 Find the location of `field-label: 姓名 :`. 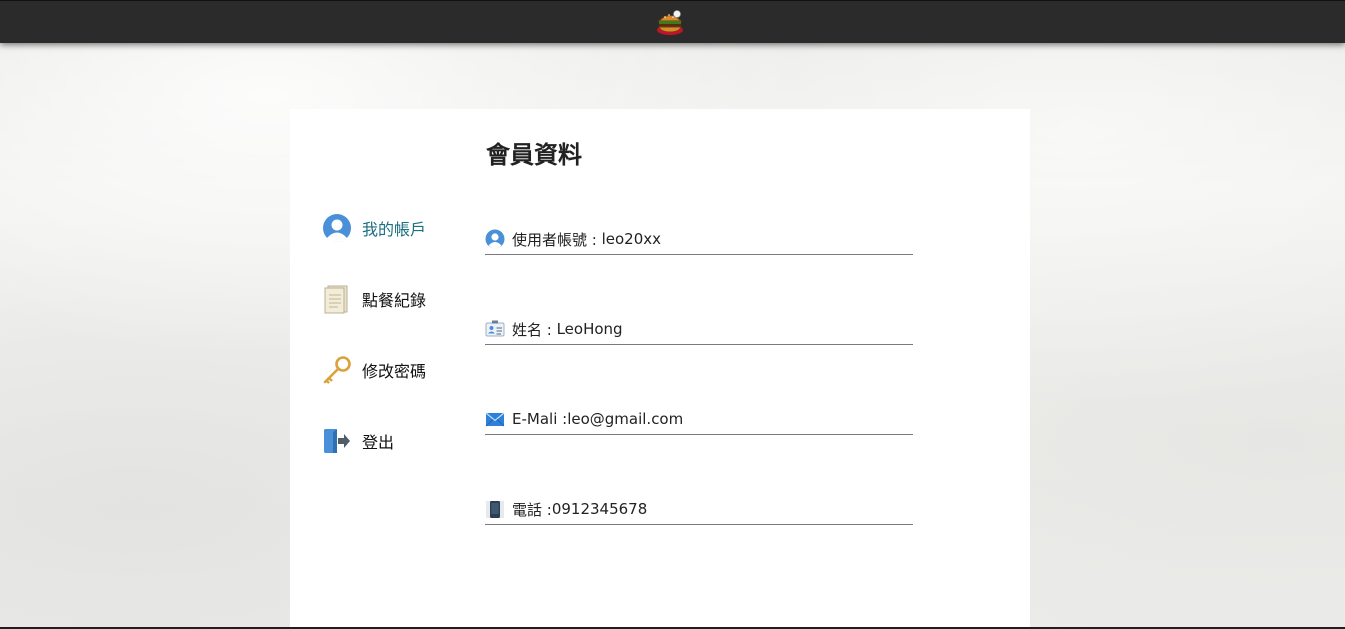

field-label: 姓名 : is located at coordinates (534, 329).